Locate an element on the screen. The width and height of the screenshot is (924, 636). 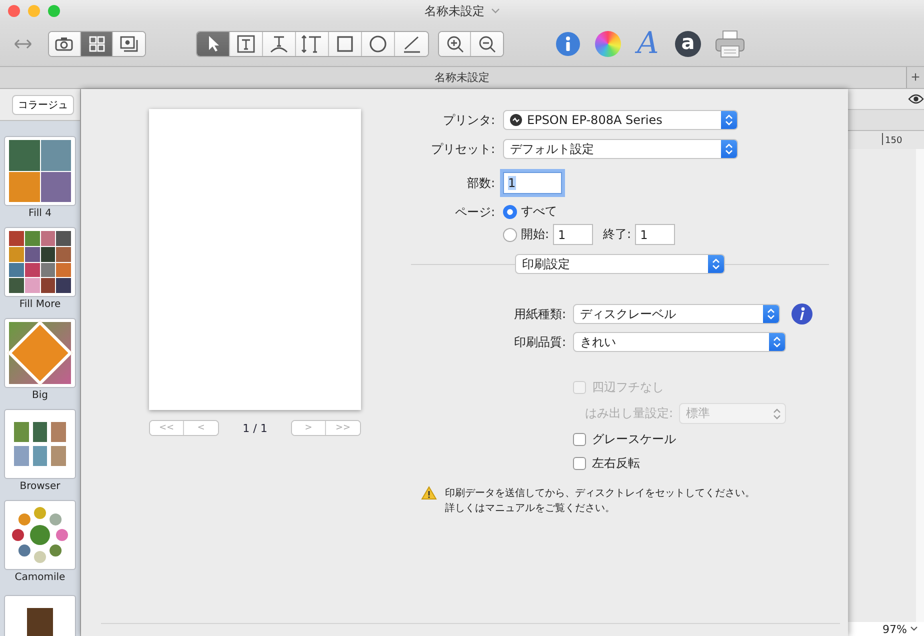
color-wheel-icon is located at coordinates (608, 44).